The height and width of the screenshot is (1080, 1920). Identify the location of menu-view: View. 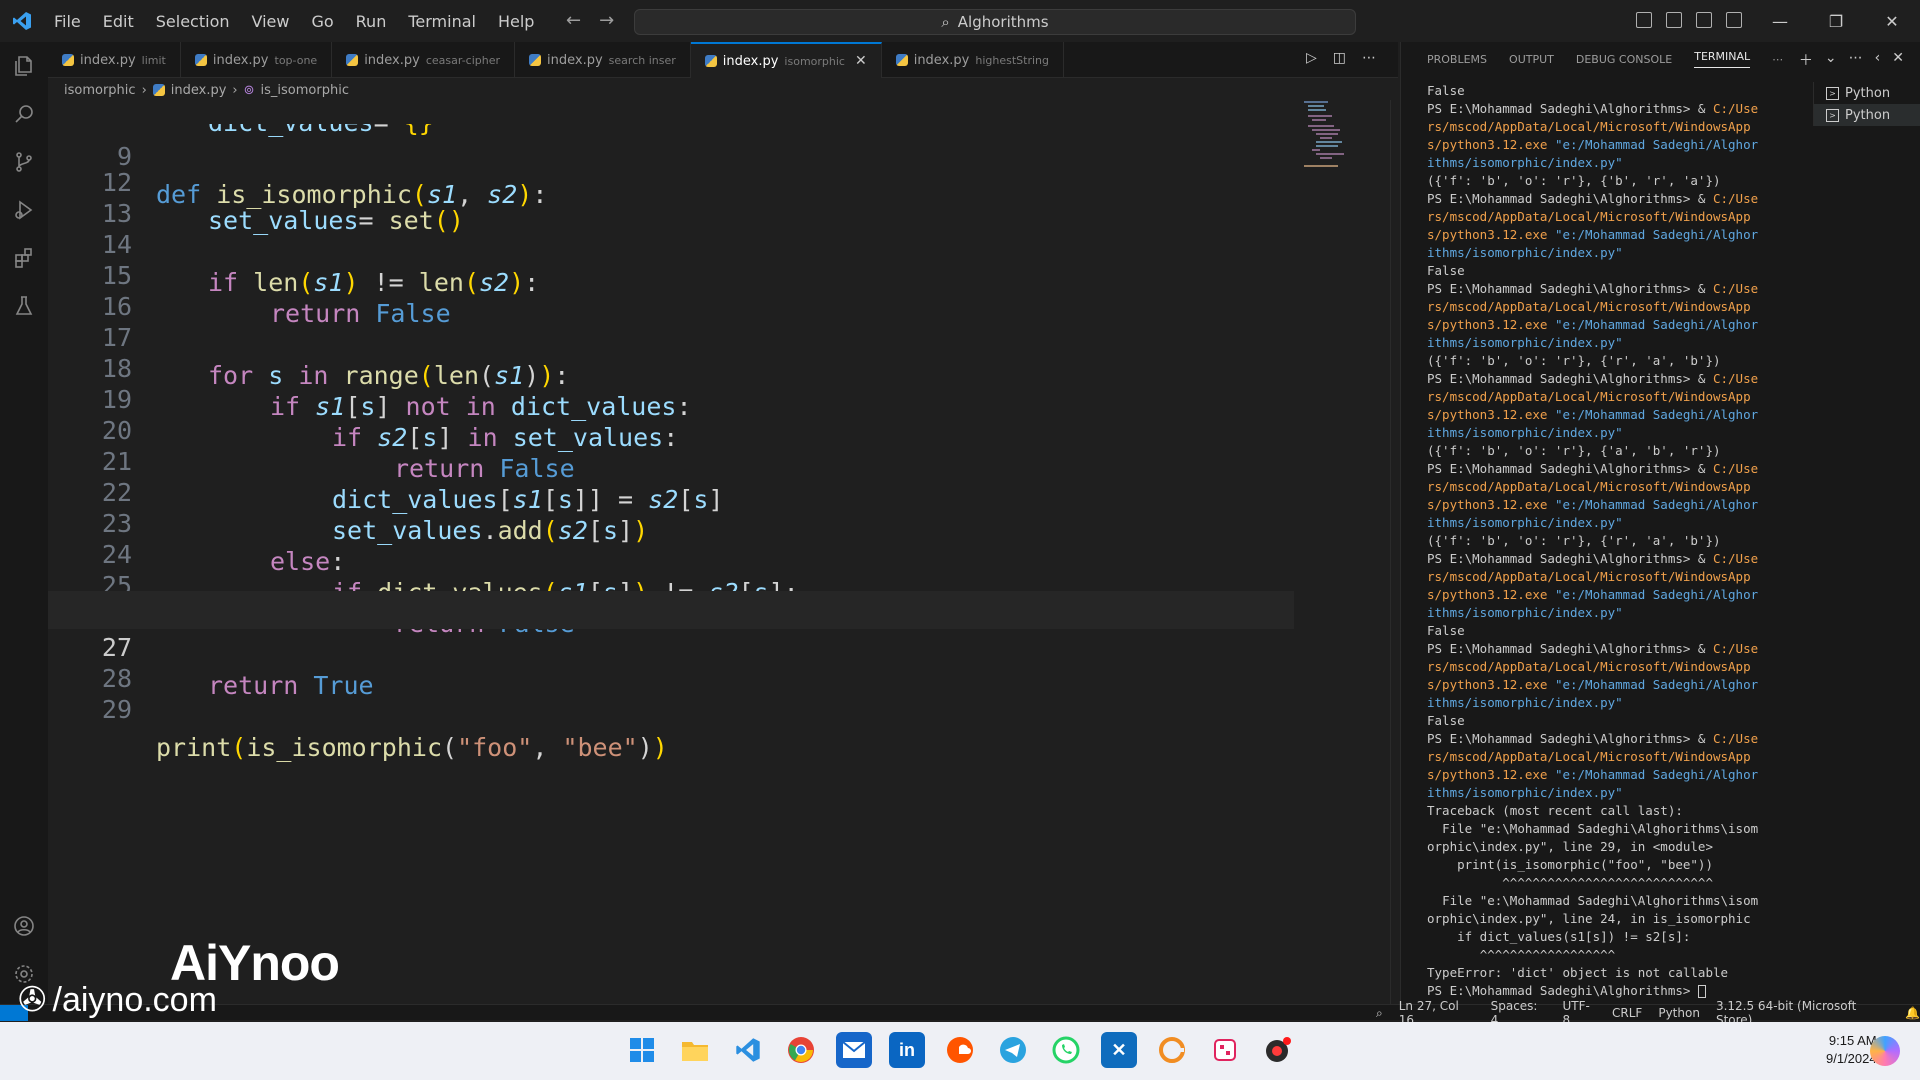
(271, 21).